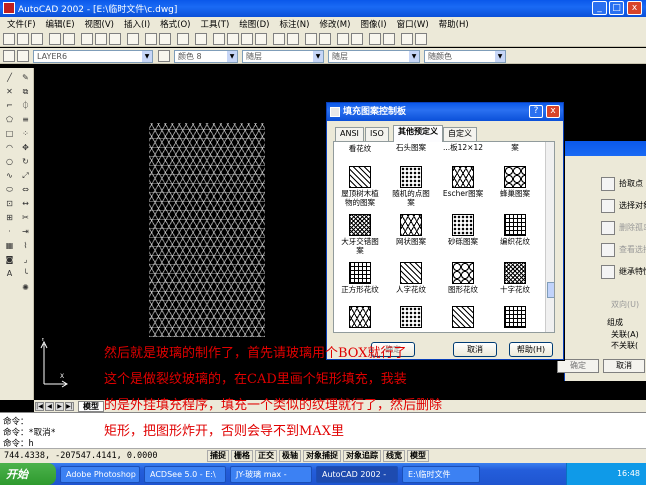 This screenshot has height=485, width=646. Describe the element at coordinates (25, 91) in the screenshot. I see `copy-object-icon: ⧉` at that location.